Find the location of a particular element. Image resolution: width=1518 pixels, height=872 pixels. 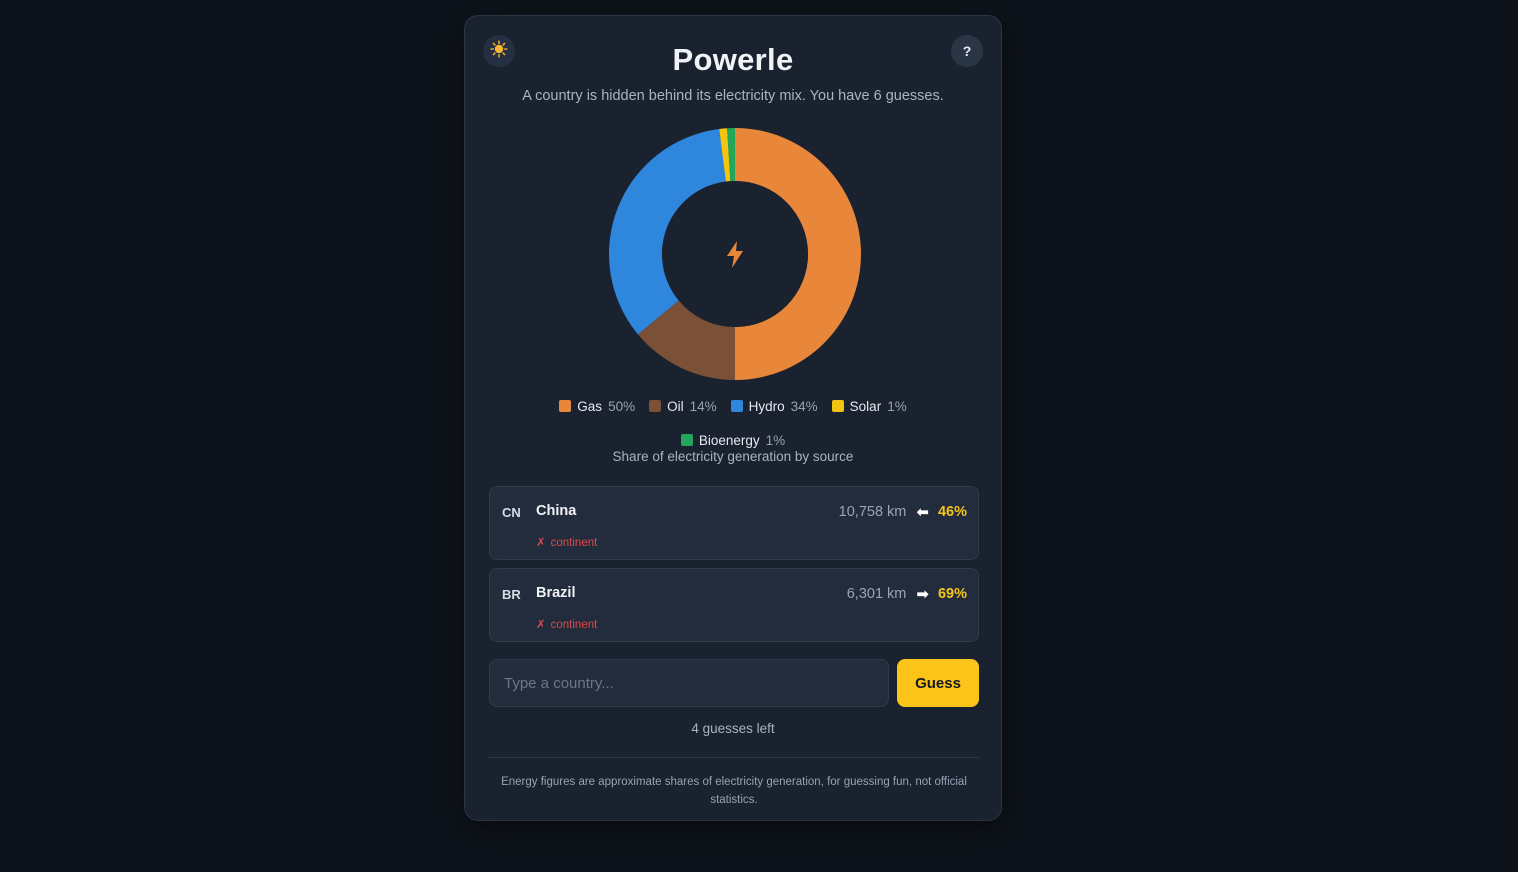

legend-item: Gas 50% is located at coordinates (597, 406).